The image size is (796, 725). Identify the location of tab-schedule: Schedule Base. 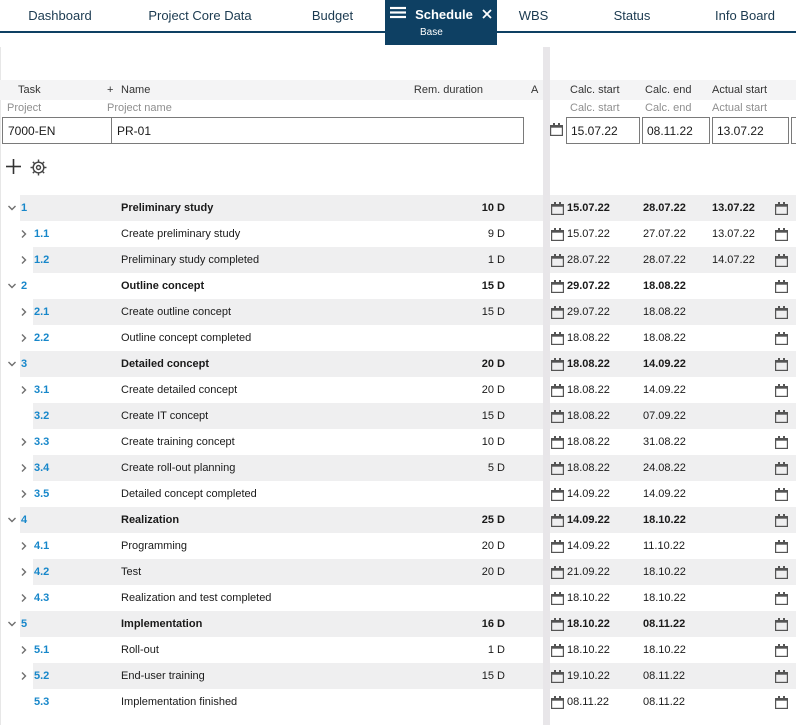
(441, 22).